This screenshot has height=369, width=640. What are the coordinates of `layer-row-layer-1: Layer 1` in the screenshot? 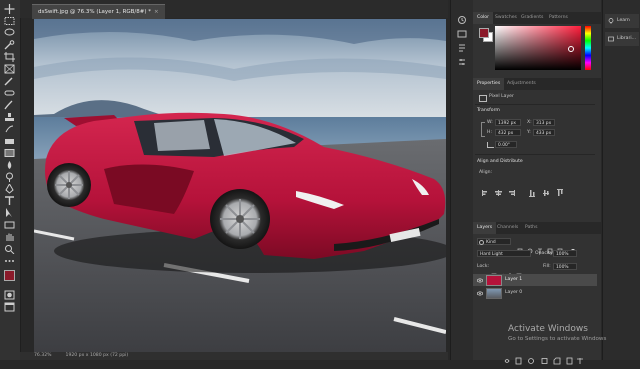 It's located at (535, 280).